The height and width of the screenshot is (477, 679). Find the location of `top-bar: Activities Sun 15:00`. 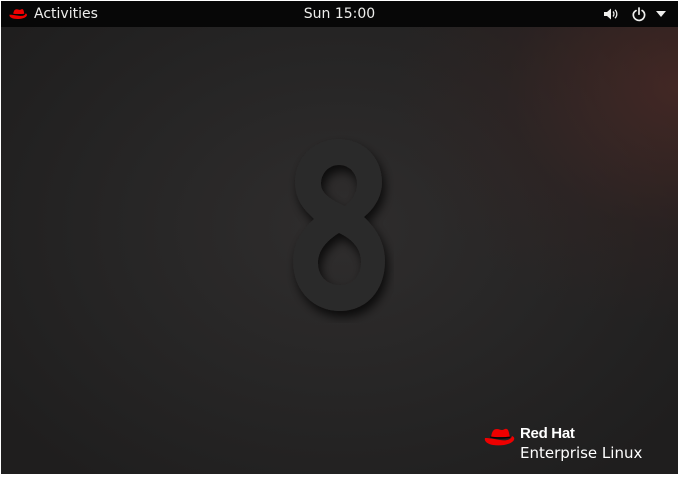

top-bar: Activities Sun 15:00 is located at coordinates (339, 14).